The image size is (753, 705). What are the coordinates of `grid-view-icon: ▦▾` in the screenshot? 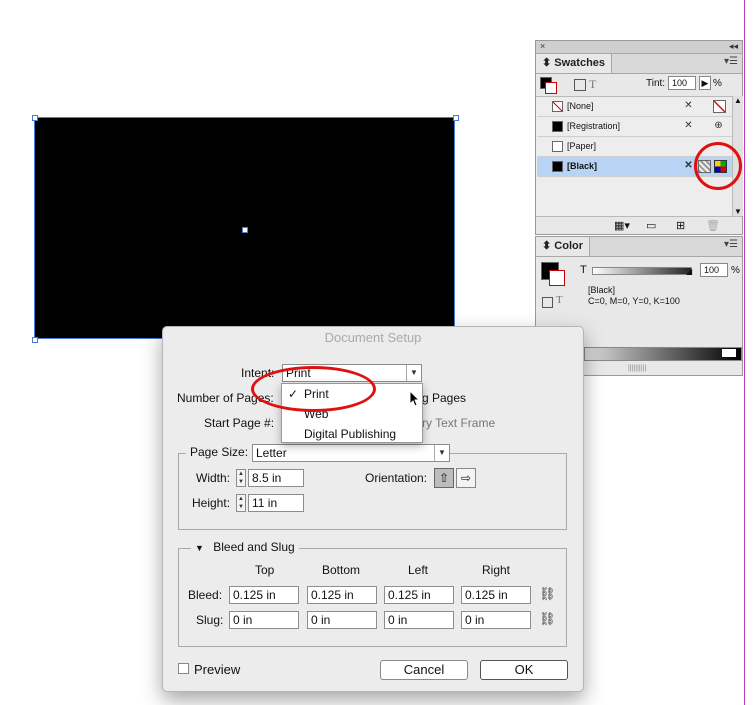 It's located at (622, 225).